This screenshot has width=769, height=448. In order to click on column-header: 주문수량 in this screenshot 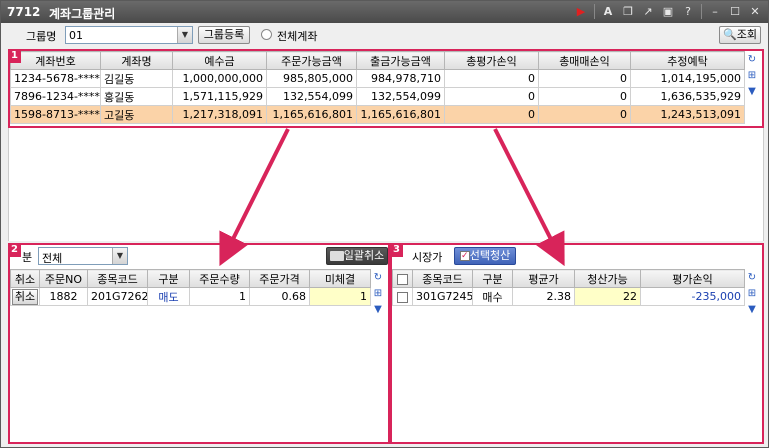, I will do `click(219, 278)`.